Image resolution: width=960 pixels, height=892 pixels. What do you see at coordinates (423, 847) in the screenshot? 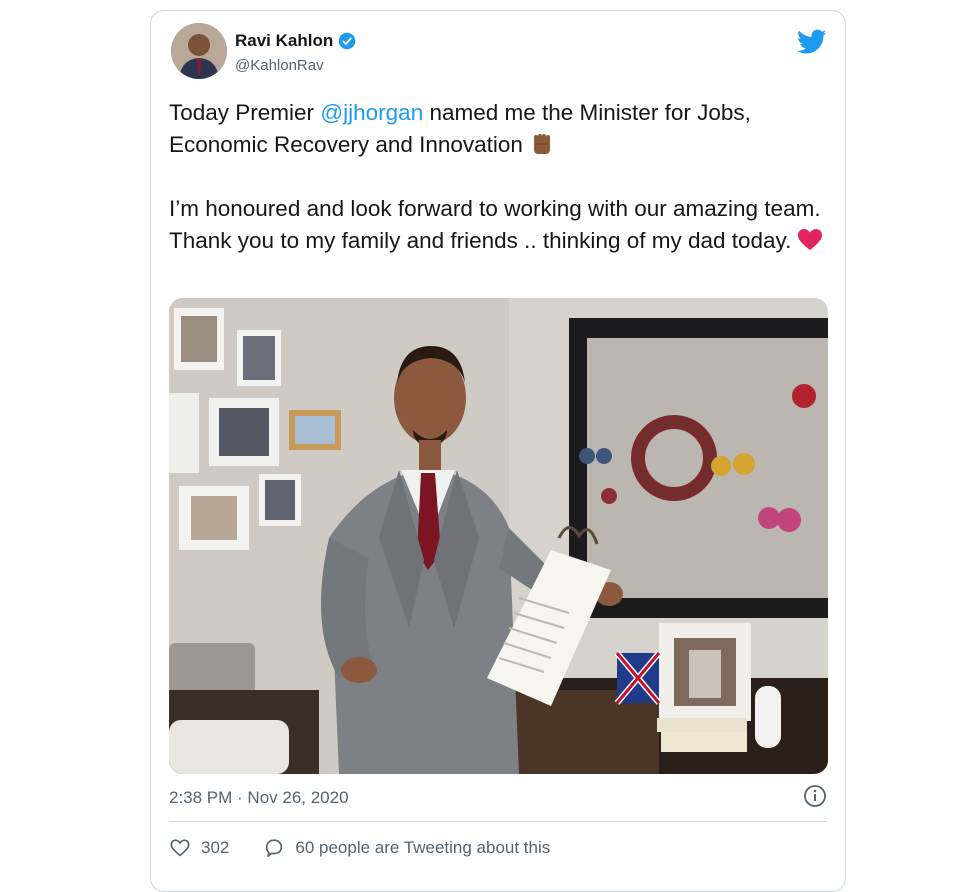
I see `tweeting-about-text: 60 people are Tweeting about this` at bounding box center [423, 847].